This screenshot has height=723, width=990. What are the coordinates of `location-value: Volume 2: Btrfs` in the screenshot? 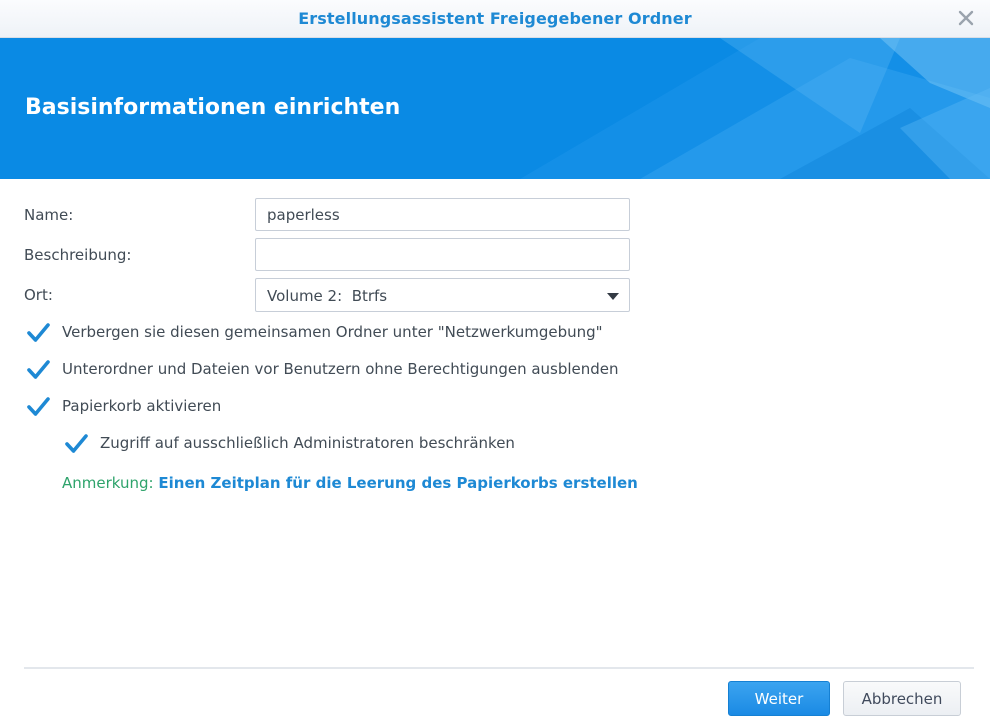 It's located at (327, 296).